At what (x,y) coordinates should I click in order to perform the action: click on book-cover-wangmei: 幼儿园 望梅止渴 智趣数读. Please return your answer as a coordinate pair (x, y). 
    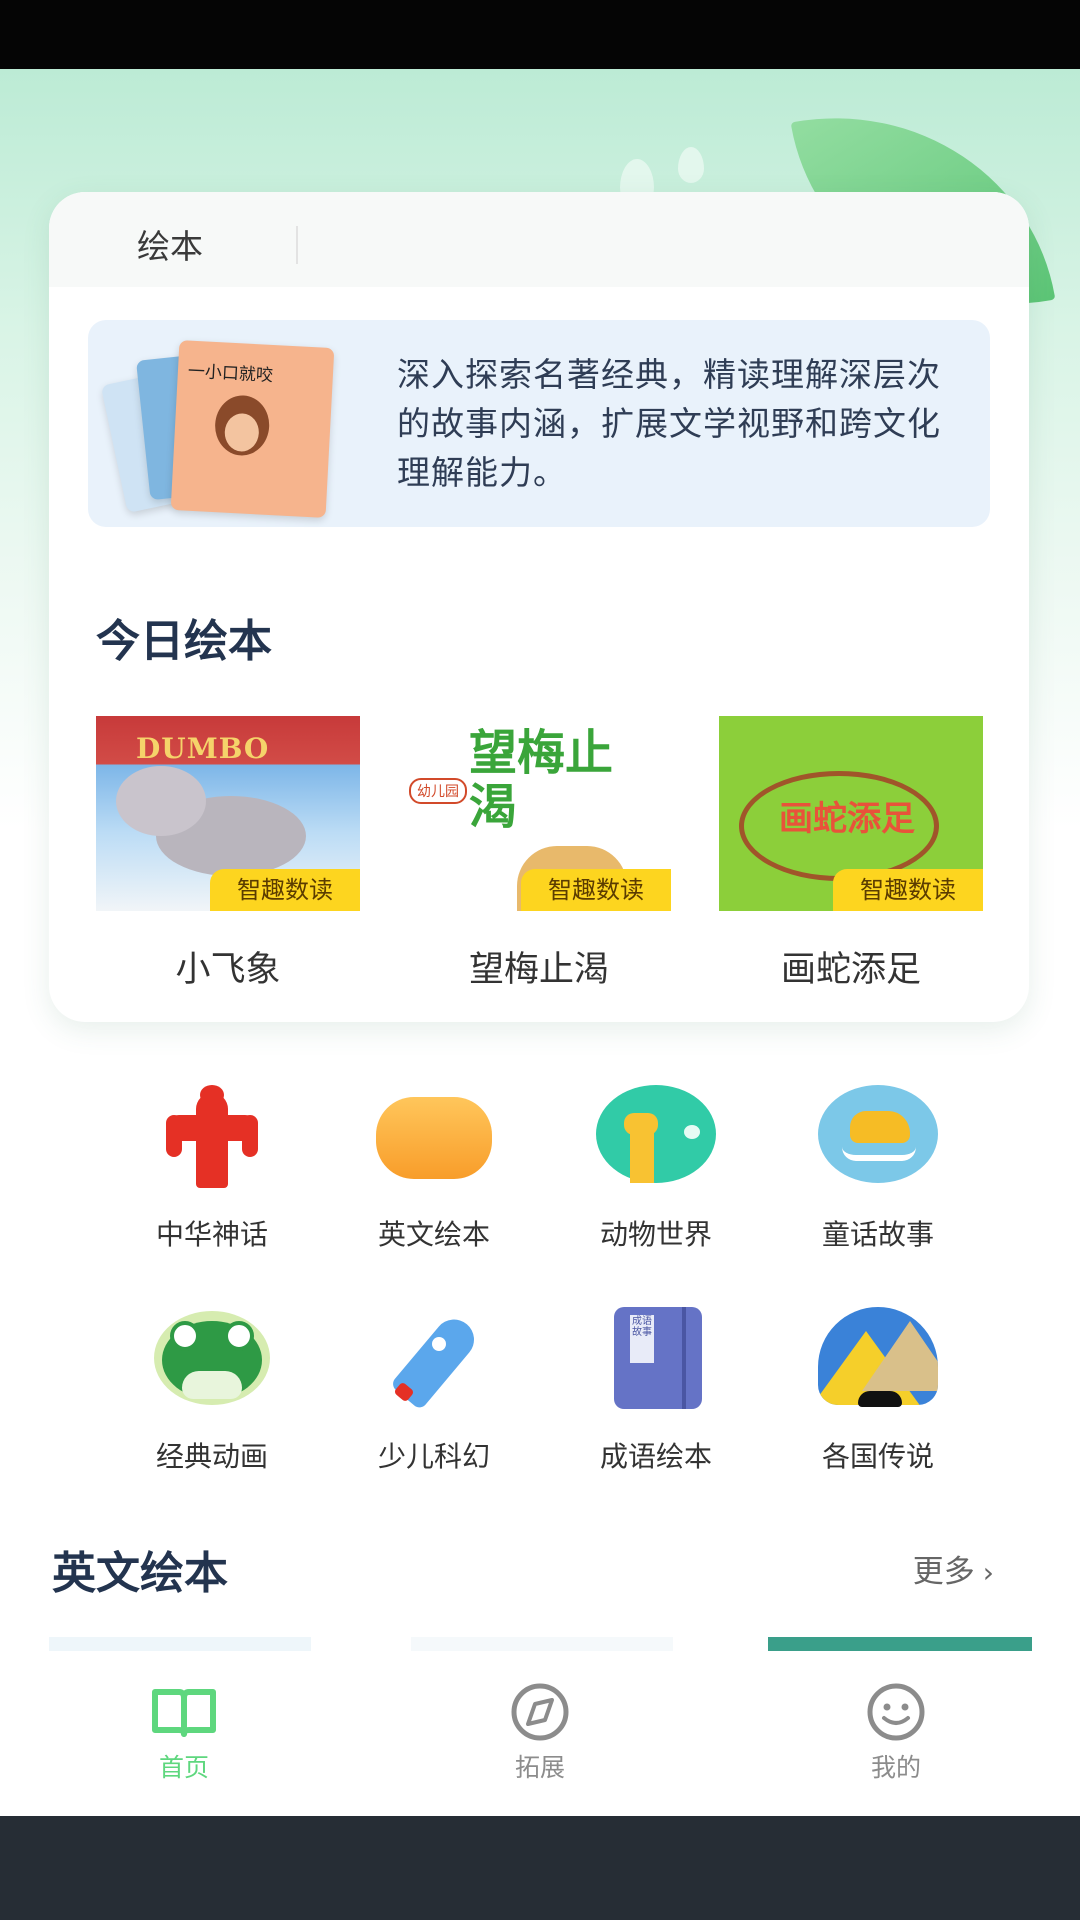
    Looking at the image, I should click on (539, 813).